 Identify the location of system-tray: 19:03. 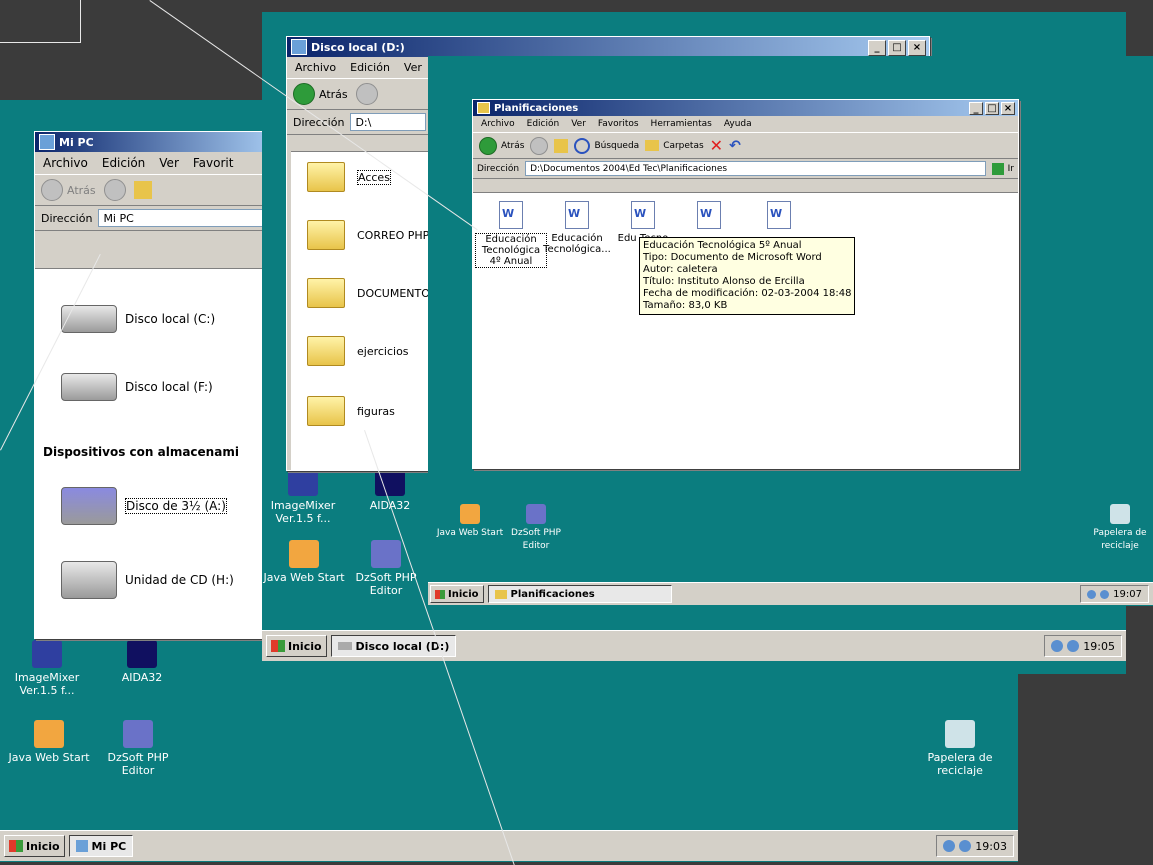
(975, 846).